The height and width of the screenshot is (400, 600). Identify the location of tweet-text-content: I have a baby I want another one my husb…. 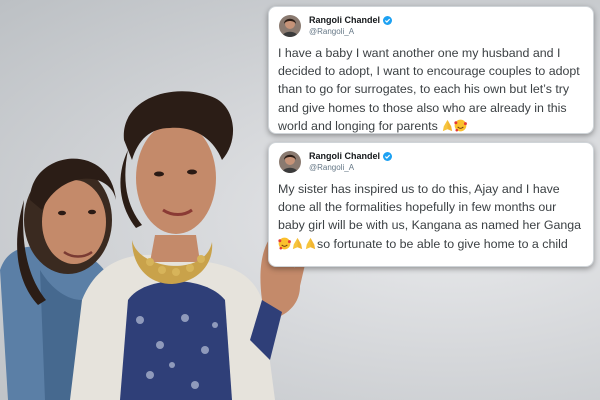
(429, 89).